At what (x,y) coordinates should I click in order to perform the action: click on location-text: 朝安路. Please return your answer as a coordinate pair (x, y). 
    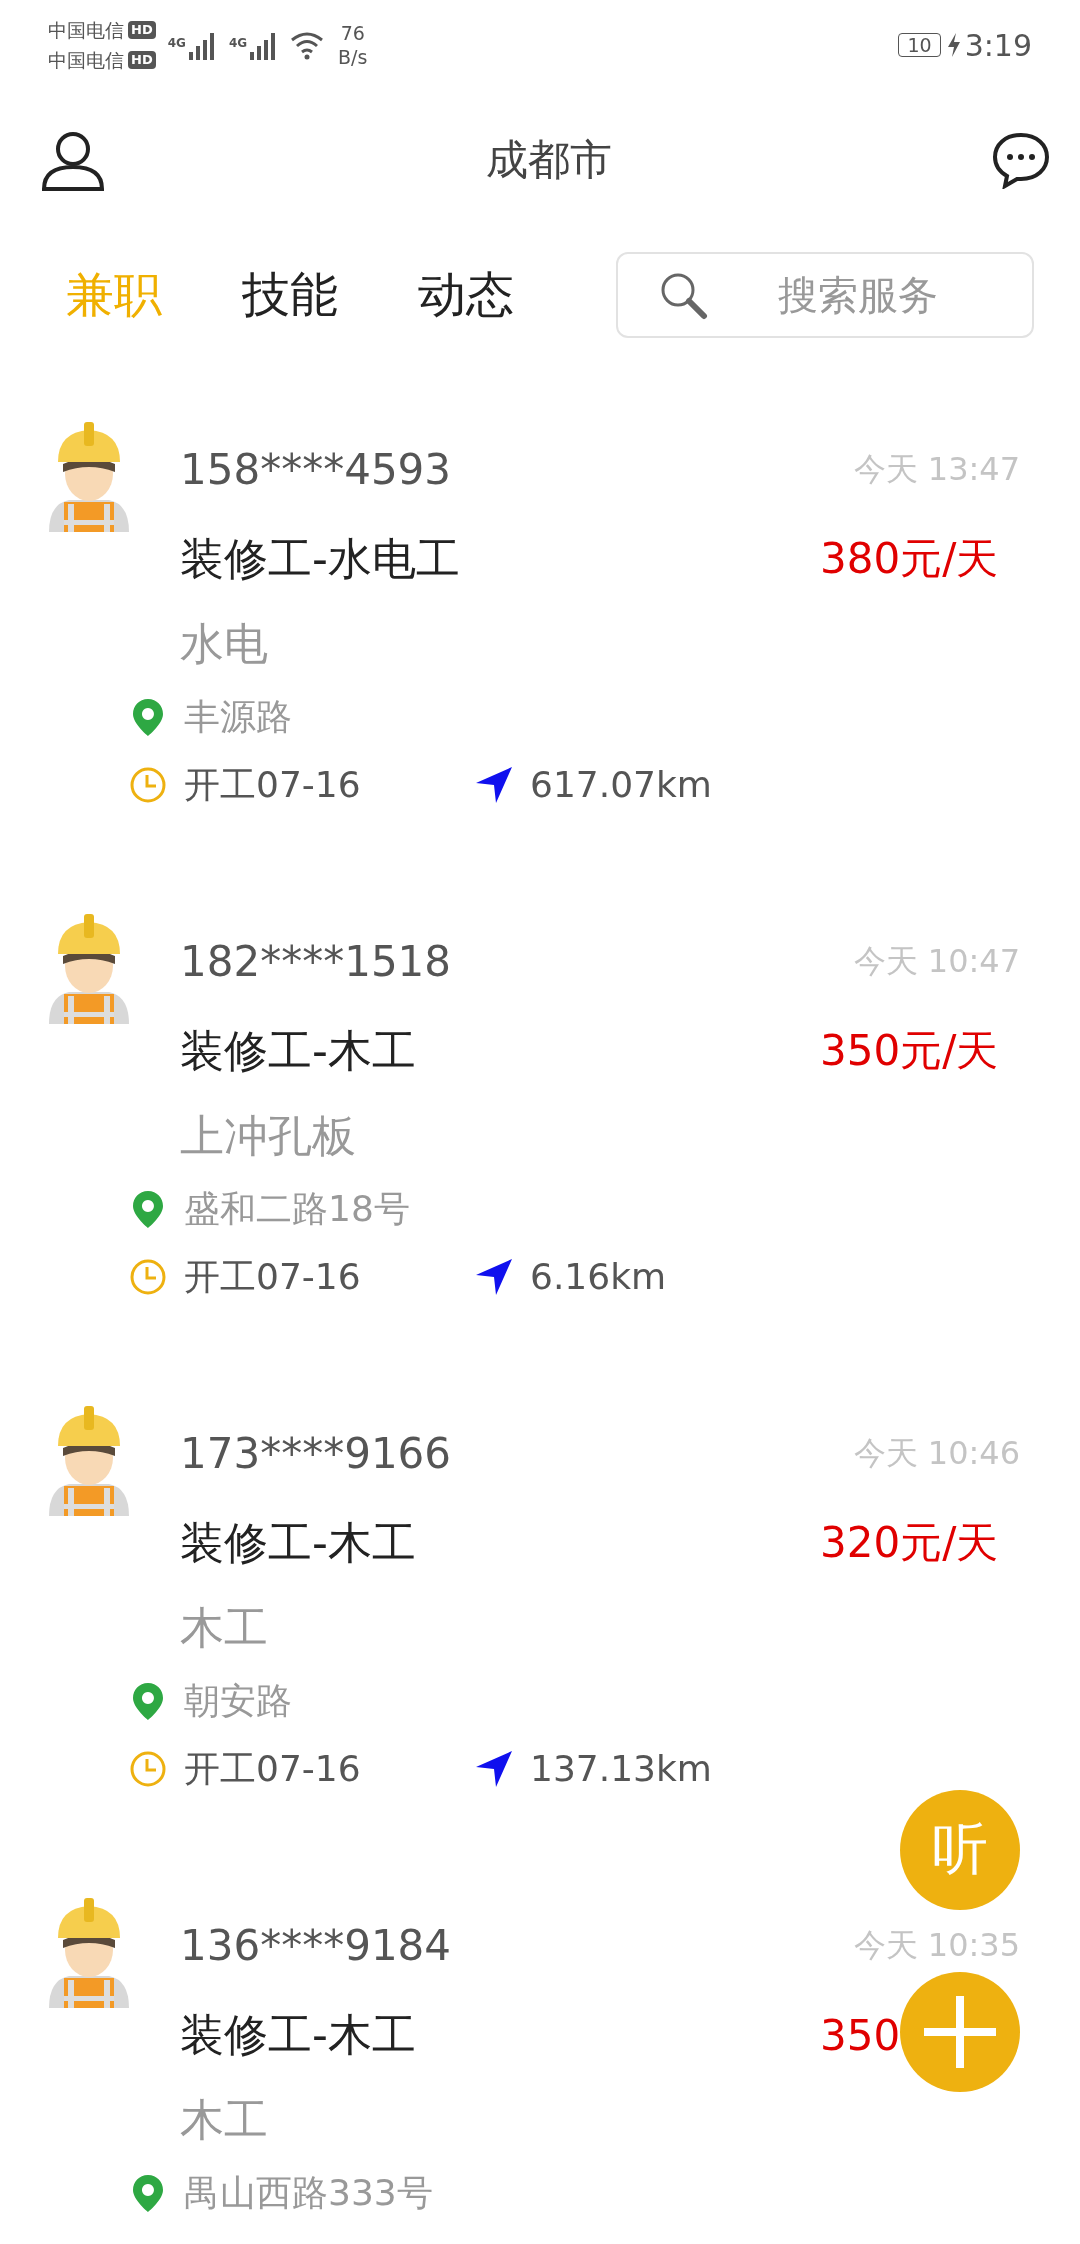
    Looking at the image, I should click on (238, 1701).